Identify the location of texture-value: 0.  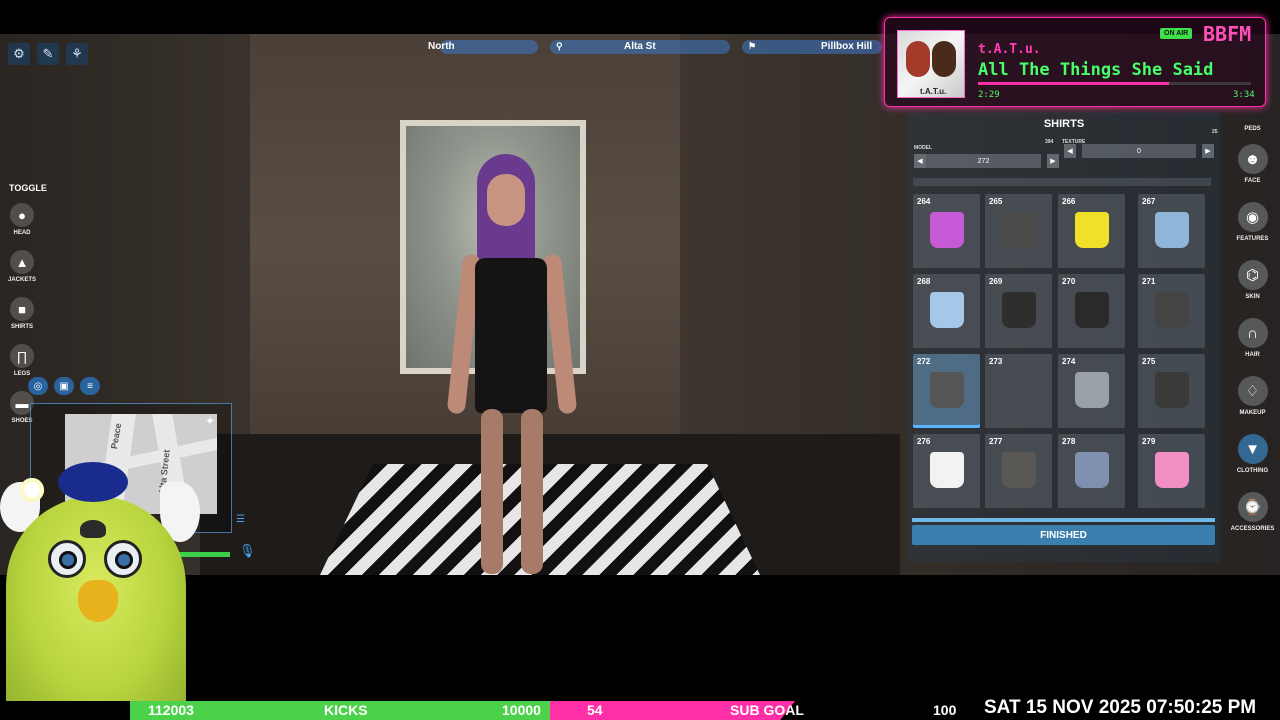
(1139, 151).